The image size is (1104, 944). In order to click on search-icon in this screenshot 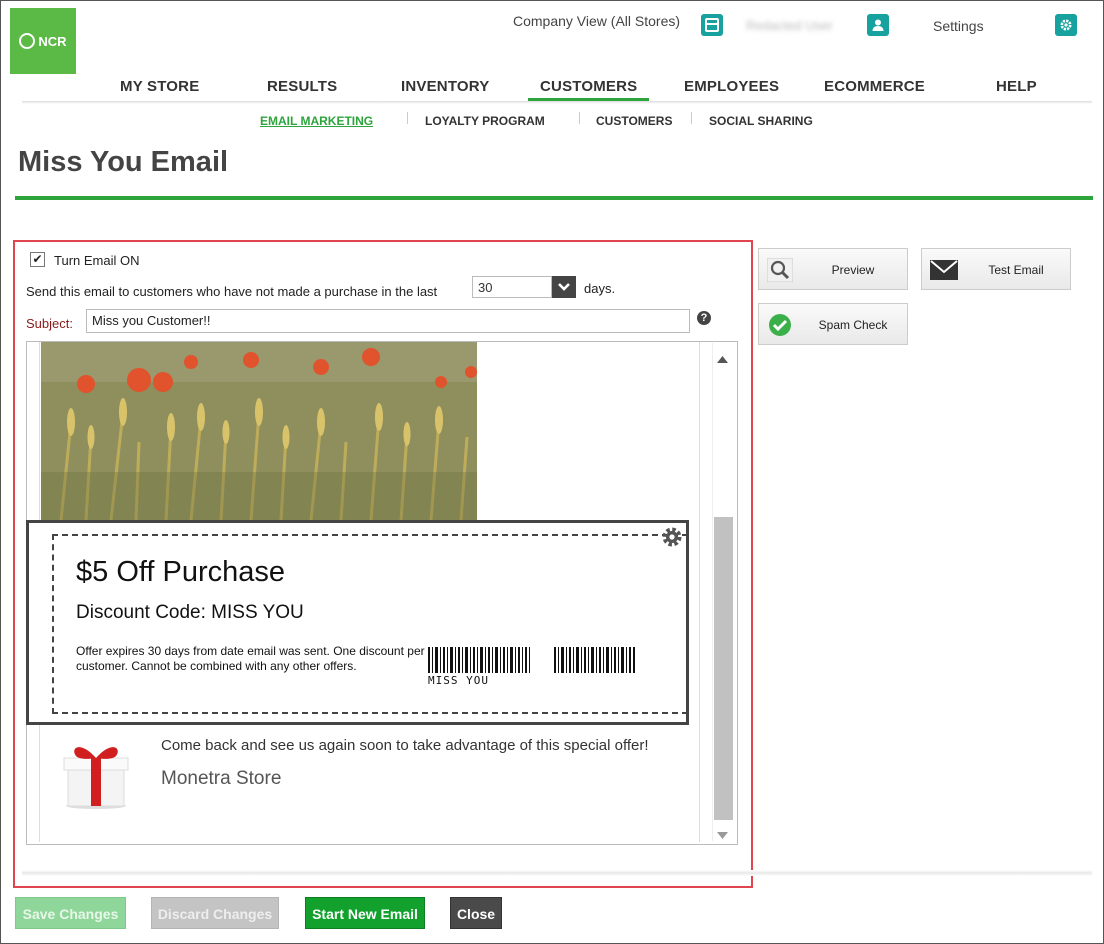, I will do `click(780, 271)`.